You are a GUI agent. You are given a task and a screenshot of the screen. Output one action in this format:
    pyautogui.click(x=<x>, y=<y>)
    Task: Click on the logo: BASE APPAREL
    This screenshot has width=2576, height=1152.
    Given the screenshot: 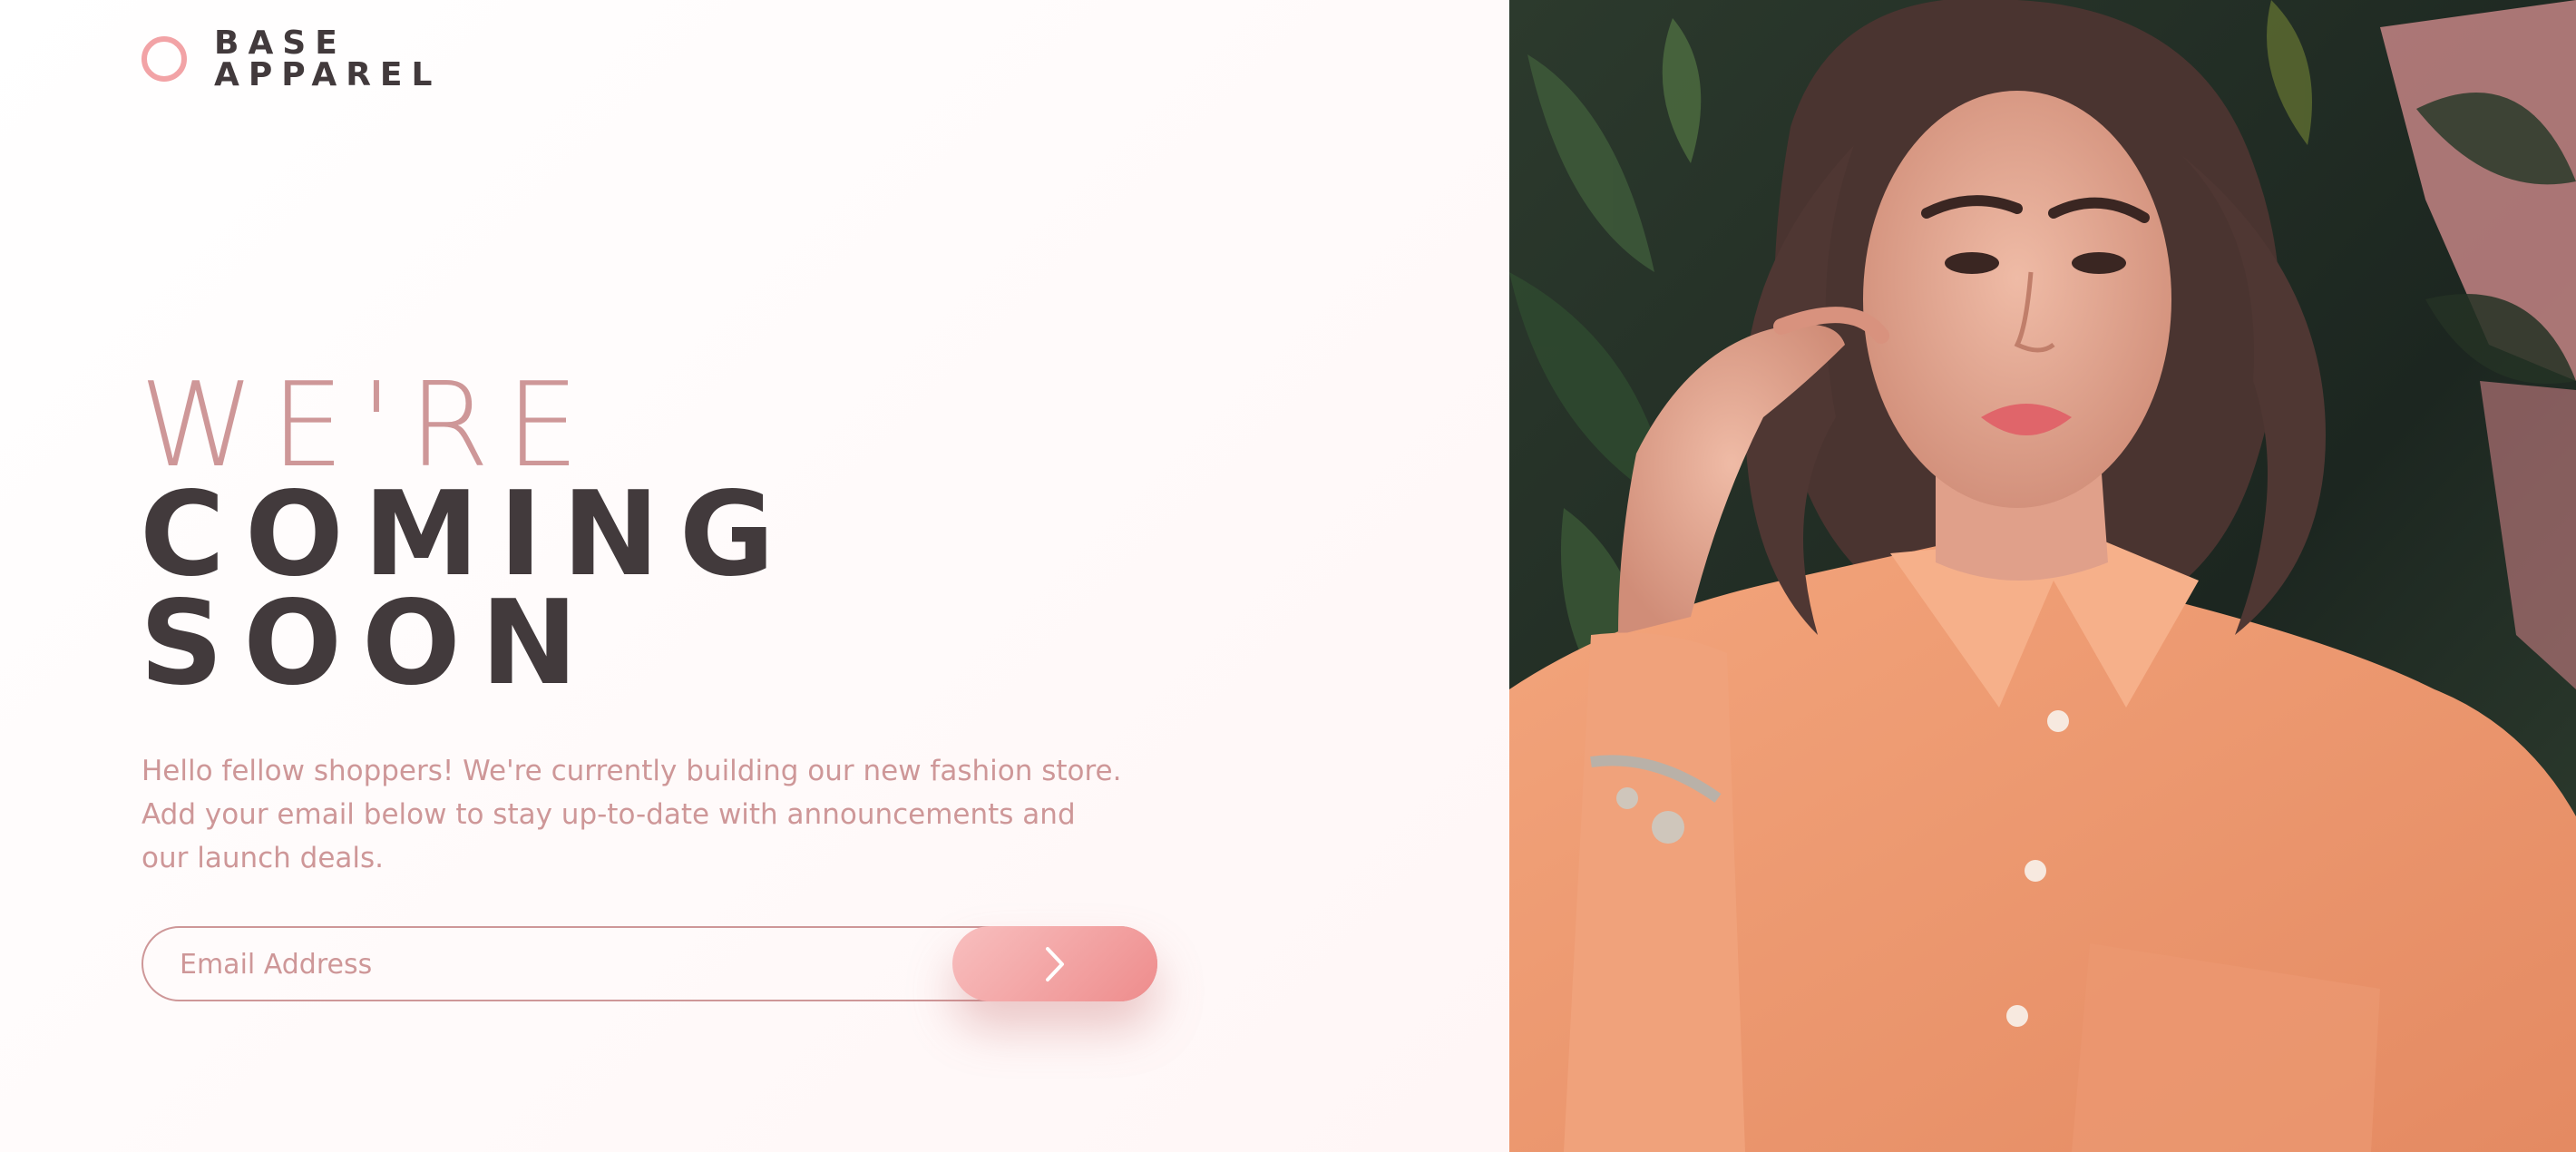 What is the action you would take?
    pyautogui.click(x=291, y=58)
    